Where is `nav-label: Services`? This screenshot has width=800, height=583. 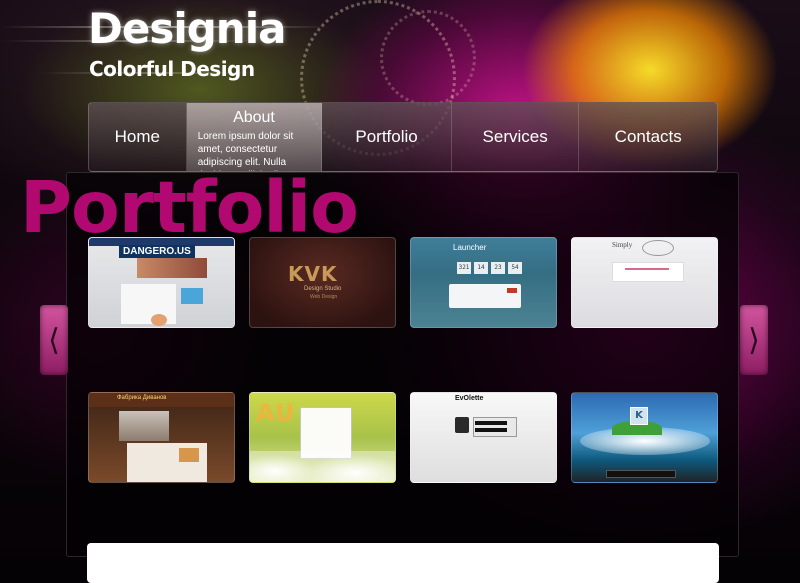 nav-label: Services is located at coordinates (515, 136).